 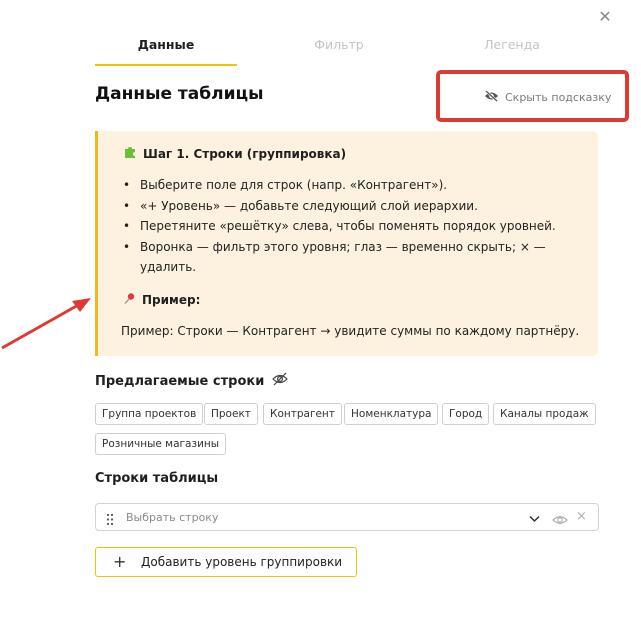 What do you see at coordinates (171, 300) in the screenshot?
I see `example-title: Пример:` at bounding box center [171, 300].